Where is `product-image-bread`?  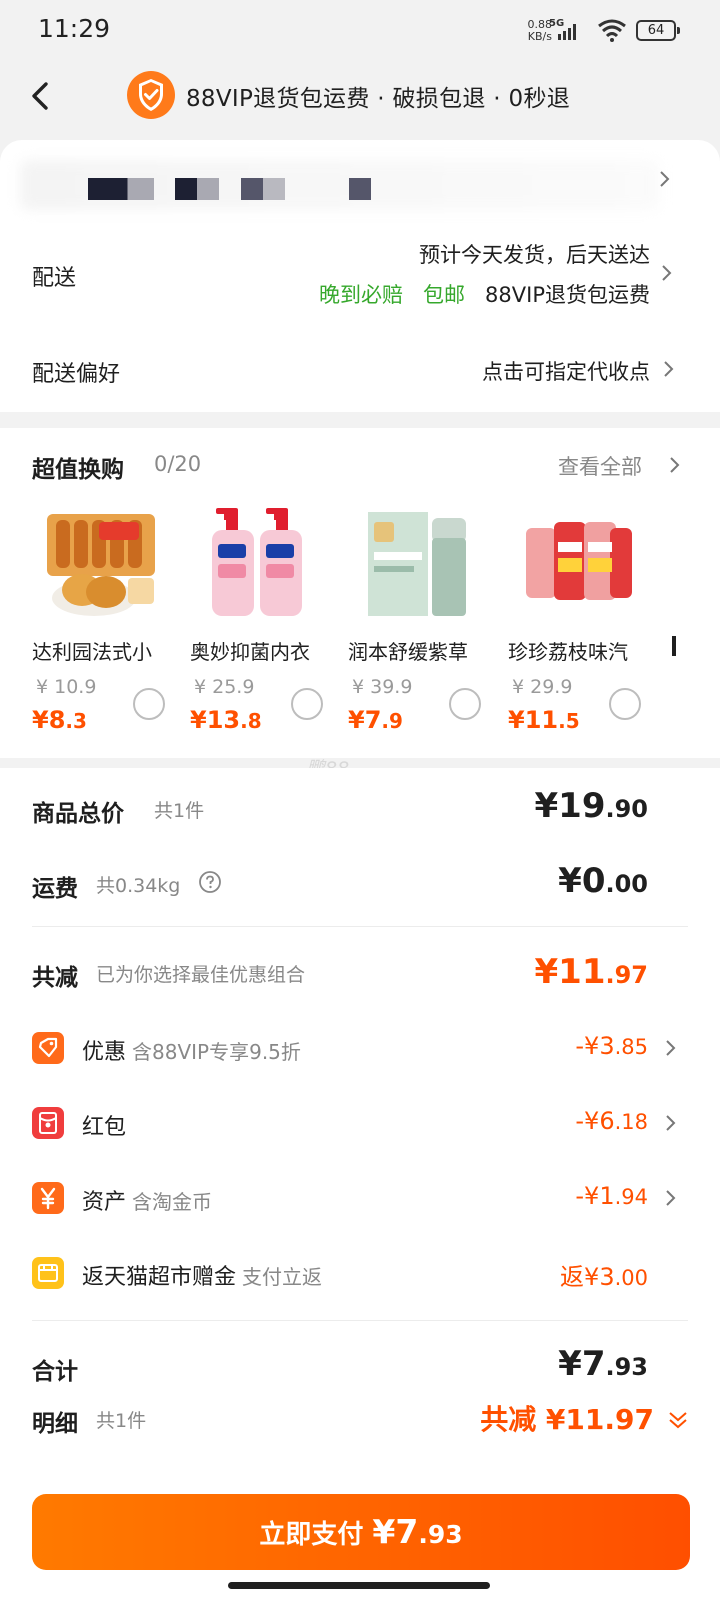 product-image-bread is located at coordinates (101, 565).